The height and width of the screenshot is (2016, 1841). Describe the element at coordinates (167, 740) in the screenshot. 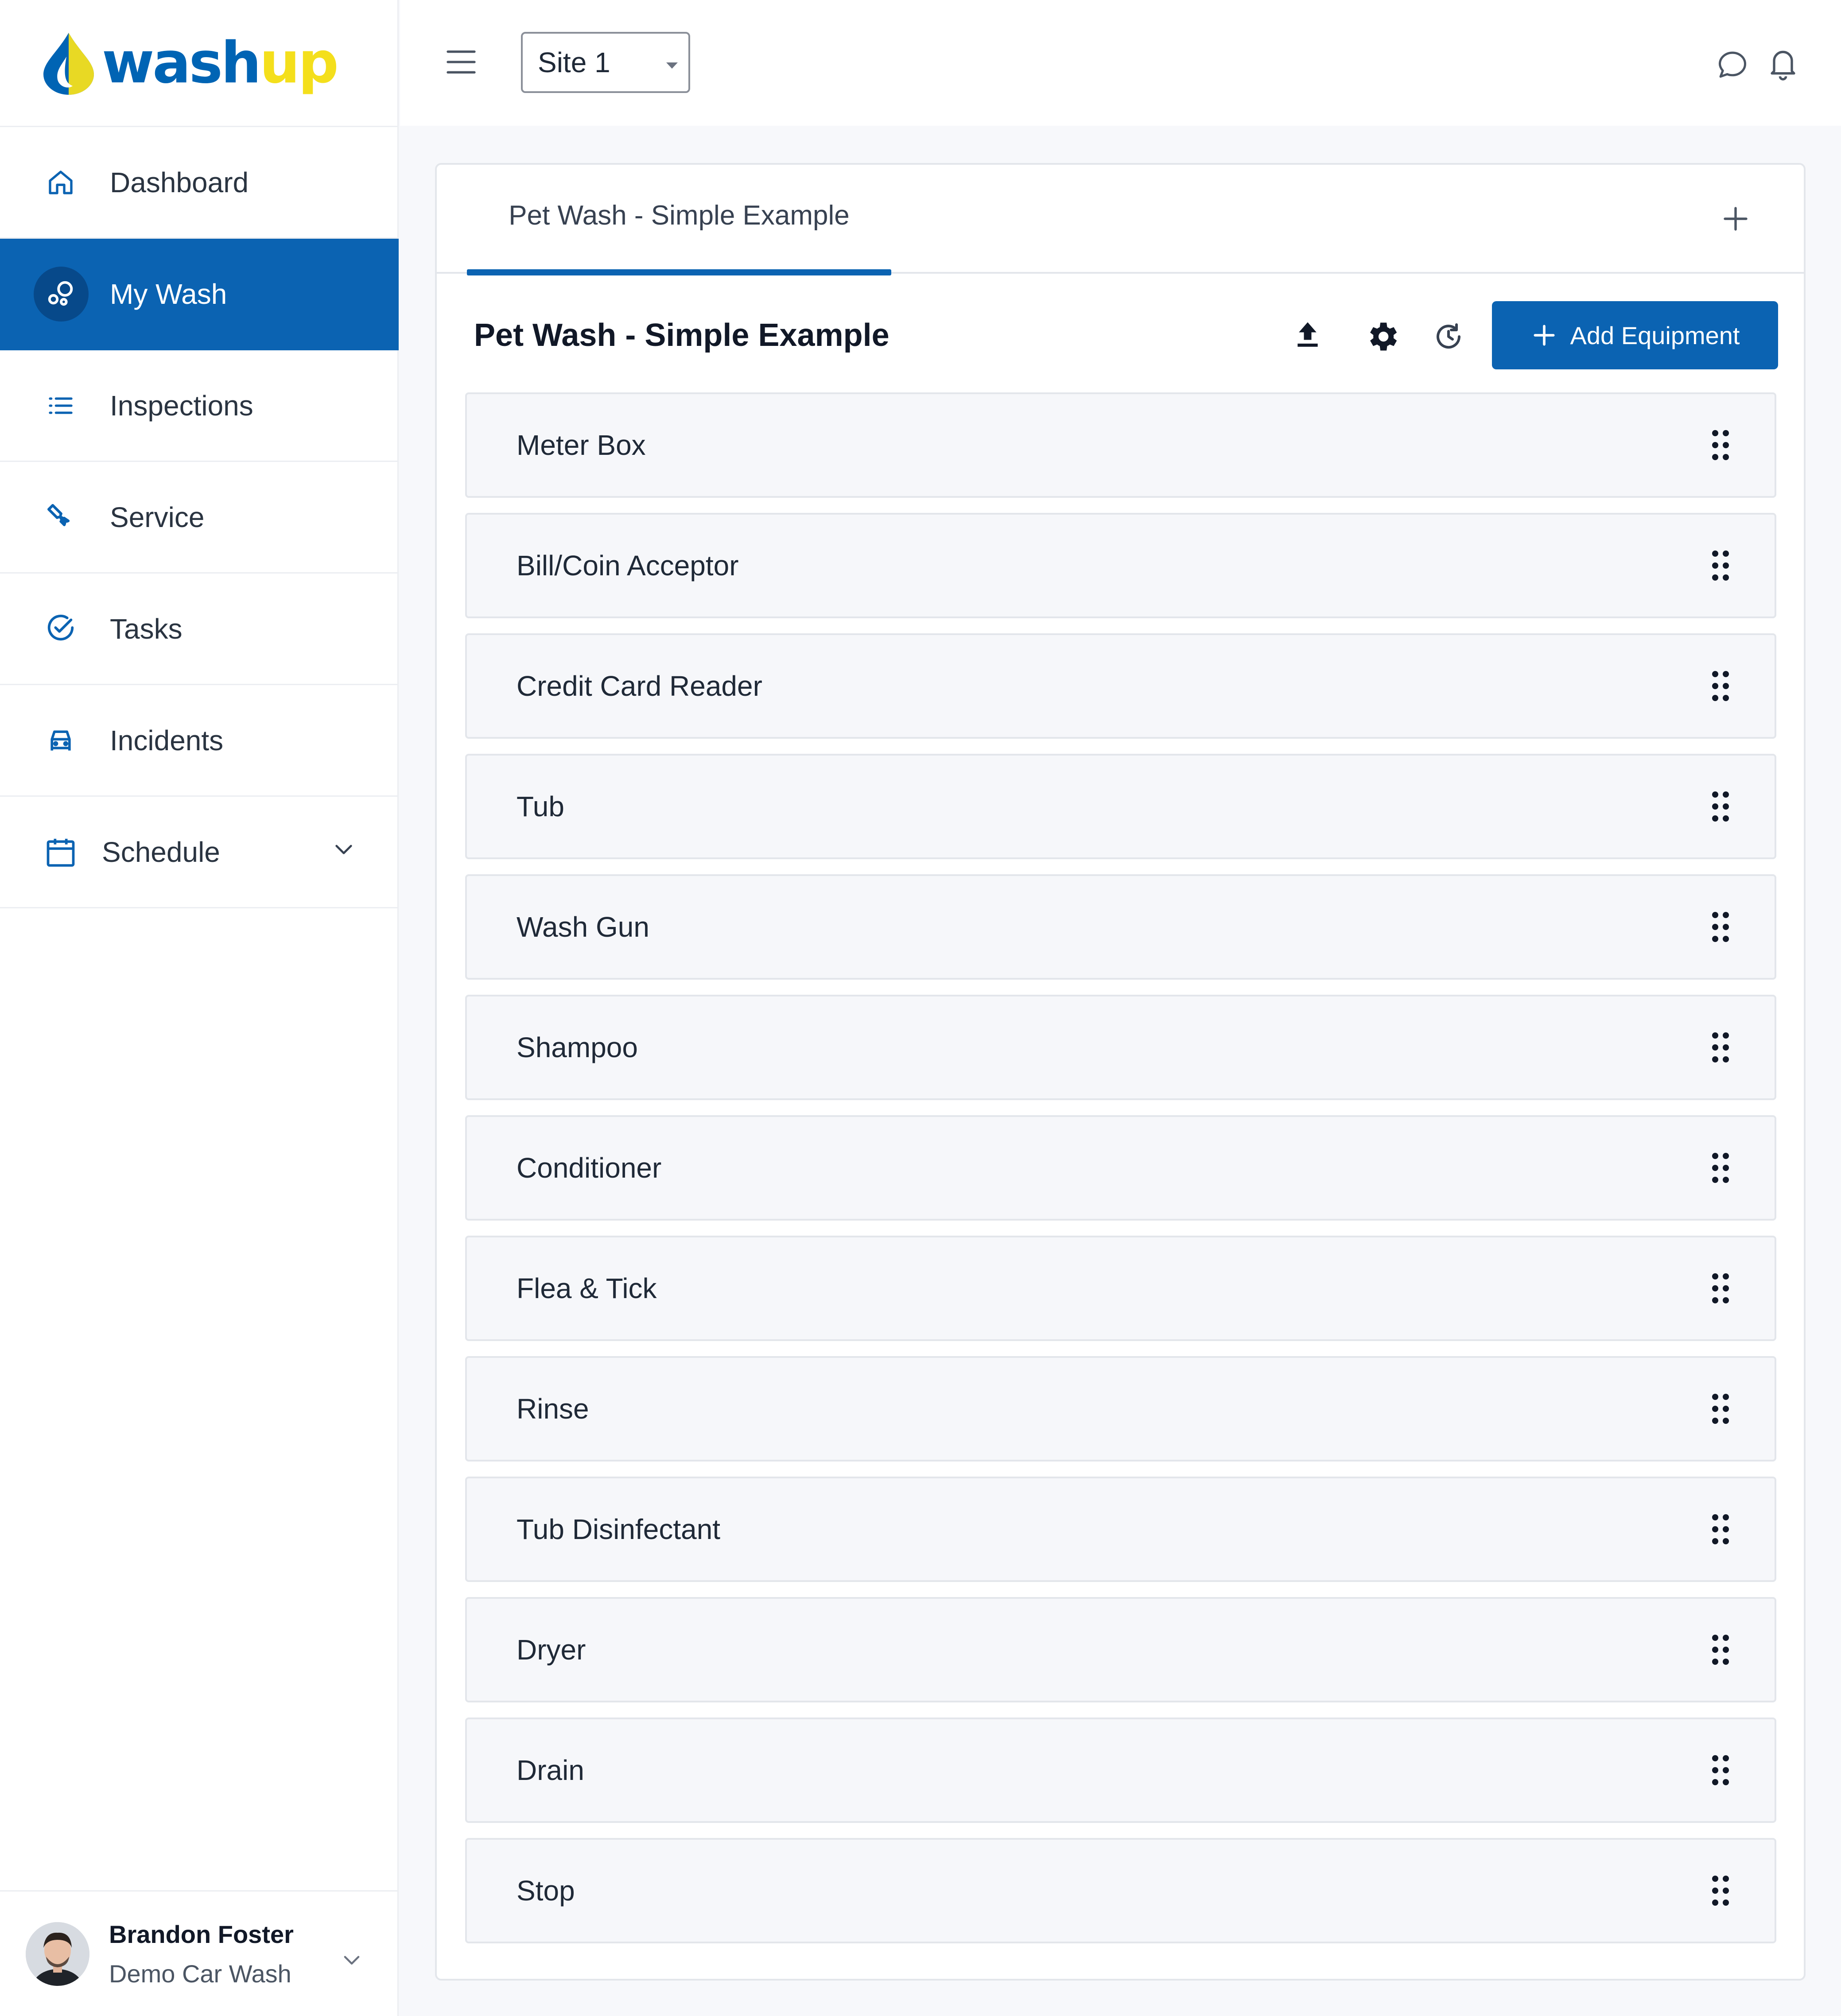

I see `sidebar-item-label: Incidents` at that location.